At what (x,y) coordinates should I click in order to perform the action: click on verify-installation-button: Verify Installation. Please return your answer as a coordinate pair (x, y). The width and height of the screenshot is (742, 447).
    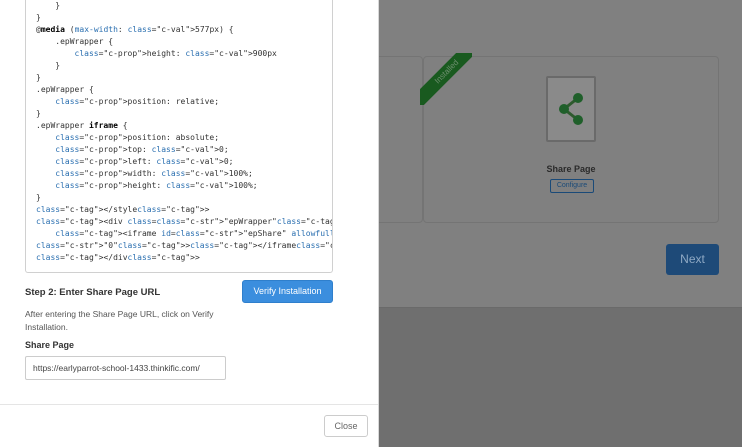
    Looking at the image, I should click on (287, 291).